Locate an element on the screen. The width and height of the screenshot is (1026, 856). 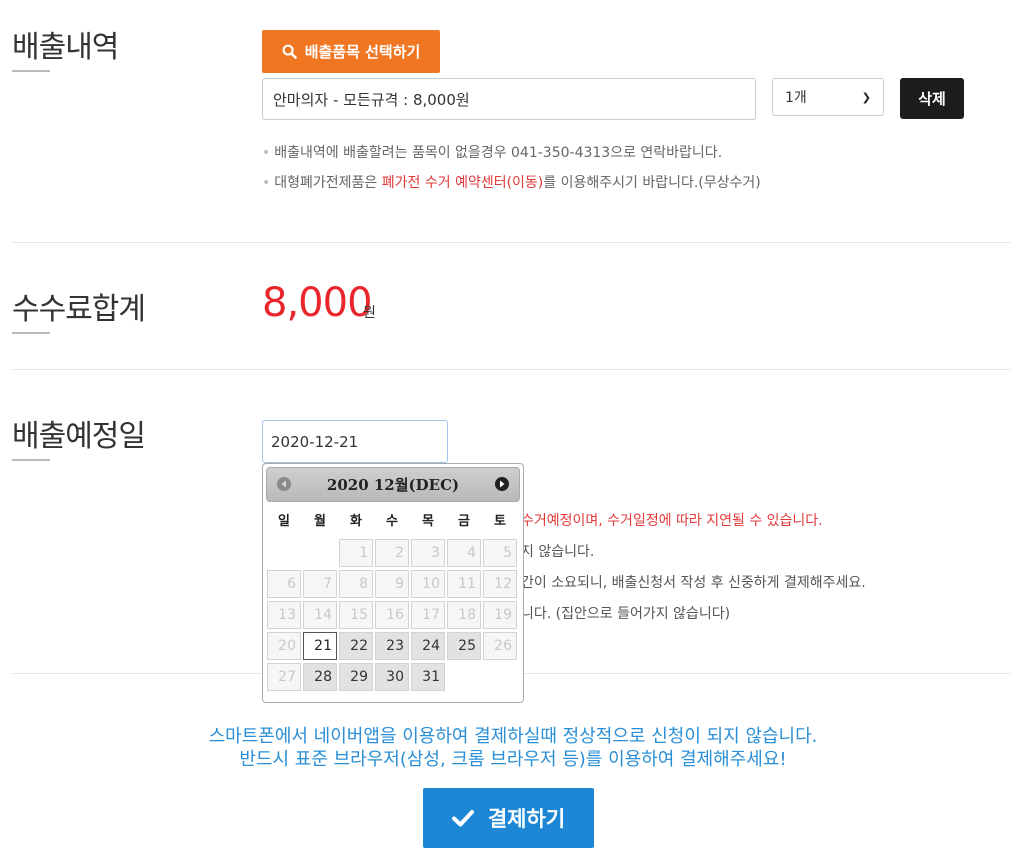
items-note-appliance-prefix: 대형폐가전제품은 is located at coordinates (328, 183).